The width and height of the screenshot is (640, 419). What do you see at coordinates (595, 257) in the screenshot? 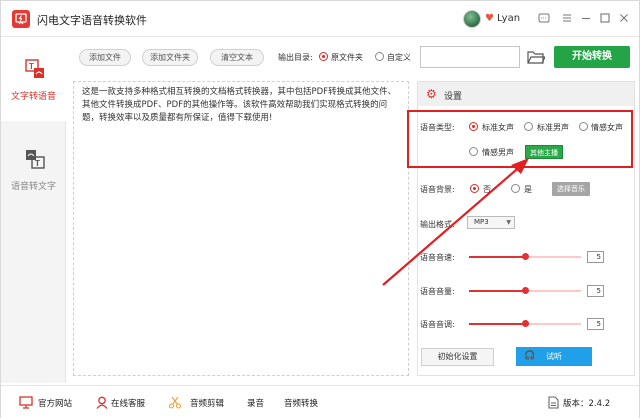
I see `speed-value: 5` at bounding box center [595, 257].